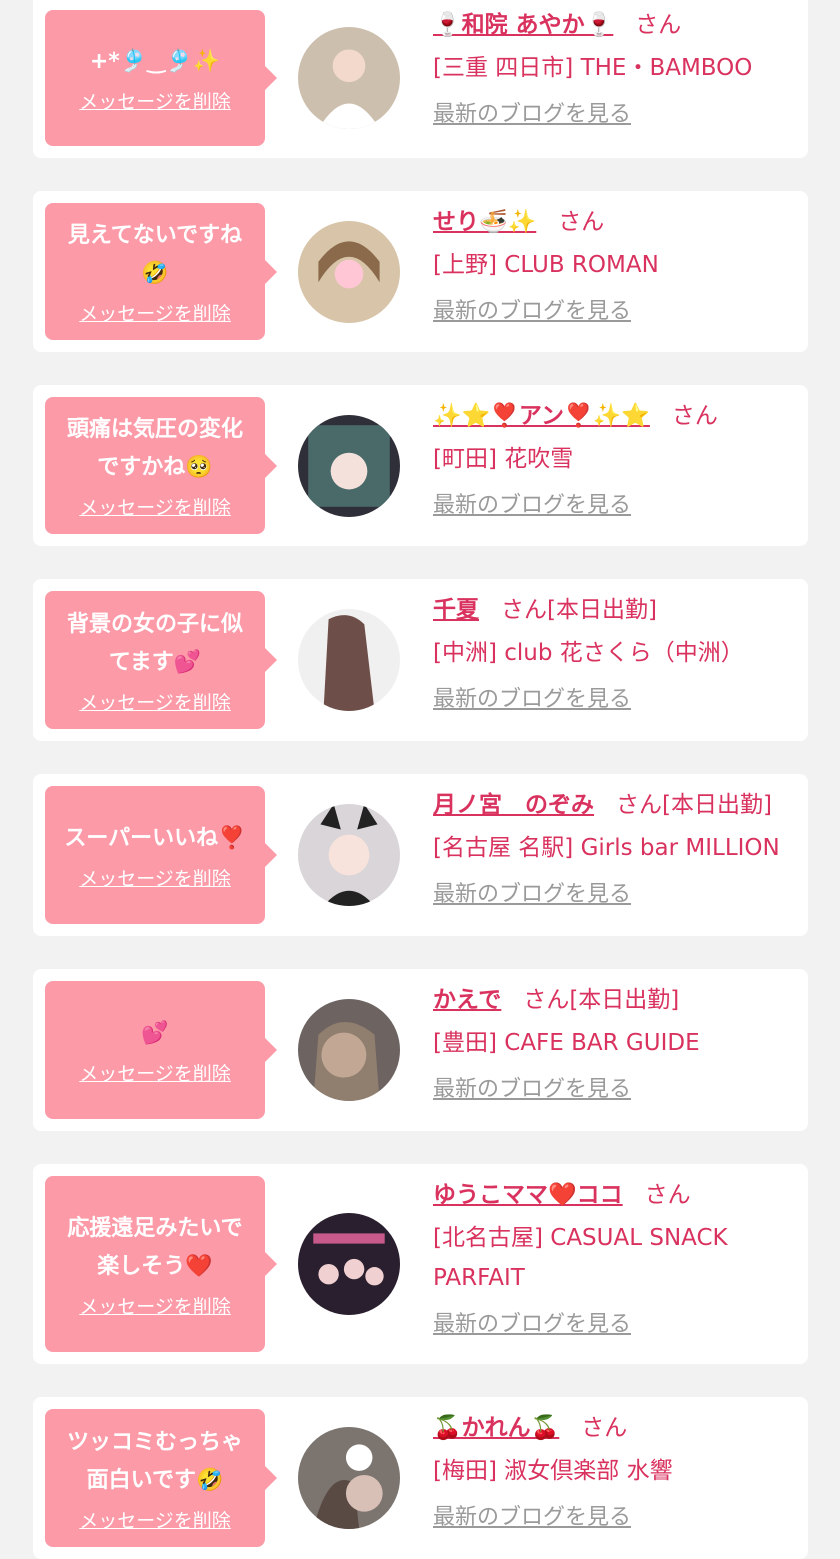 This screenshot has height=1559, width=840. What do you see at coordinates (496, 1428) in the screenshot?
I see `cast-name-link: 🍒かれん🍒` at bounding box center [496, 1428].